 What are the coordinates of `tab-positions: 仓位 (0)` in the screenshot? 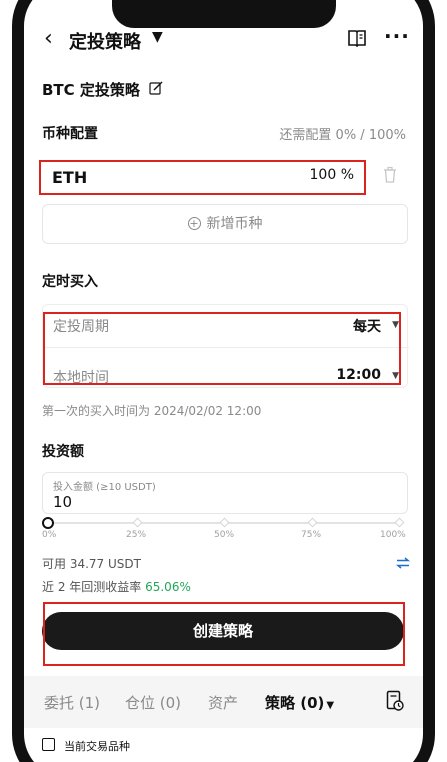 It's located at (153, 702).